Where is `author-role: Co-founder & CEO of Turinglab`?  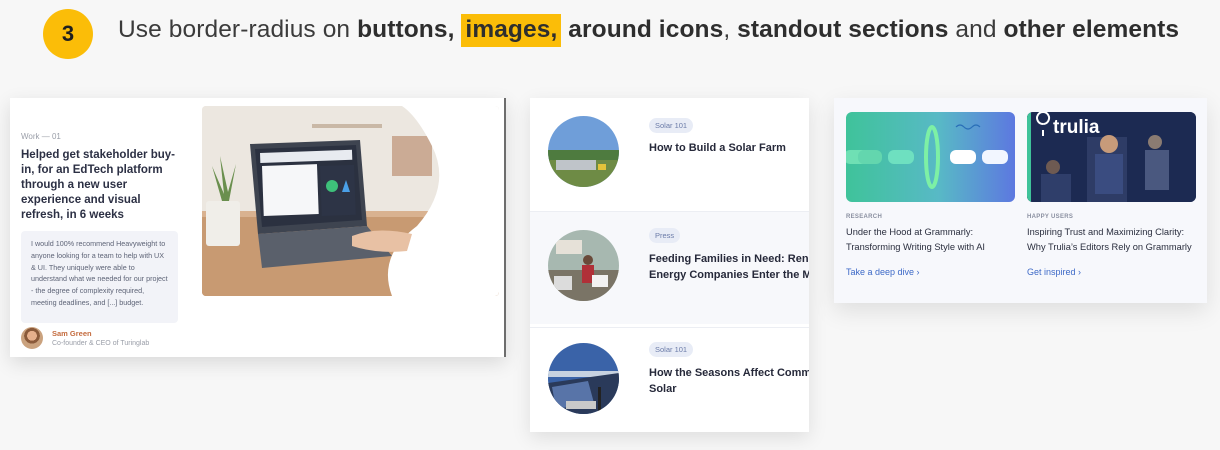 author-role: Co-founder & CEO of Turinglab is located at coordinates (101, 343).